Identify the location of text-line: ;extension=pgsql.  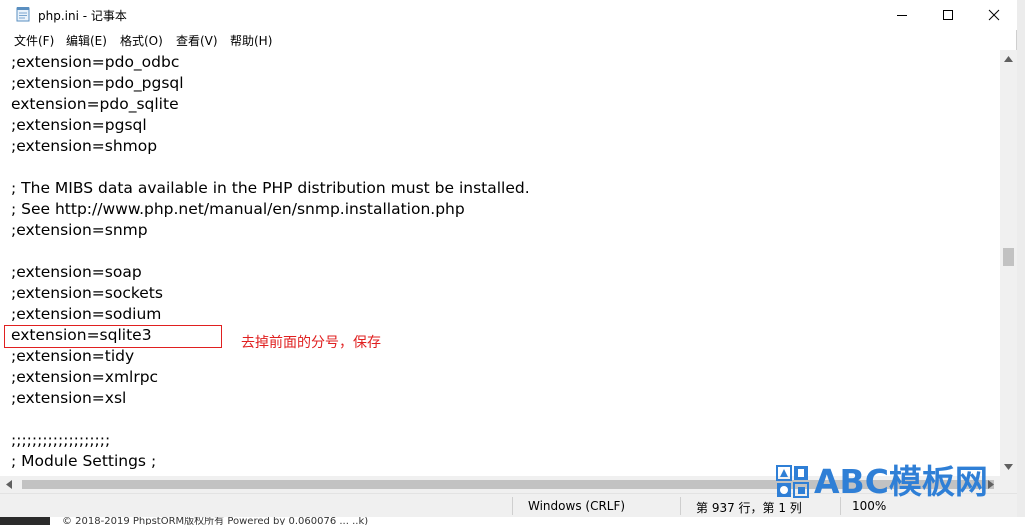
(79, 125).